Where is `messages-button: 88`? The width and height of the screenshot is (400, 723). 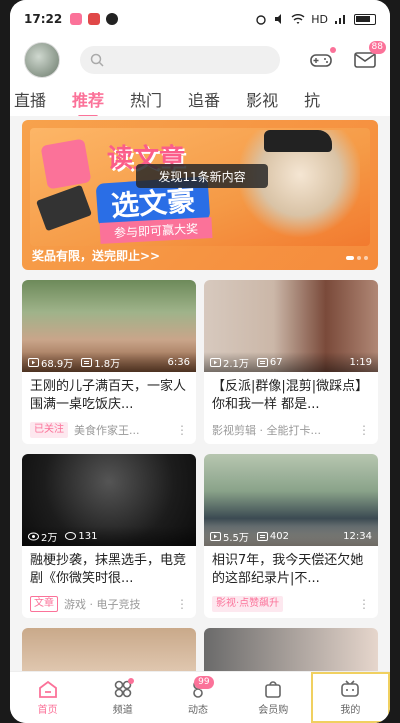
messages-button: 88 is located at coordinates (370, 55).